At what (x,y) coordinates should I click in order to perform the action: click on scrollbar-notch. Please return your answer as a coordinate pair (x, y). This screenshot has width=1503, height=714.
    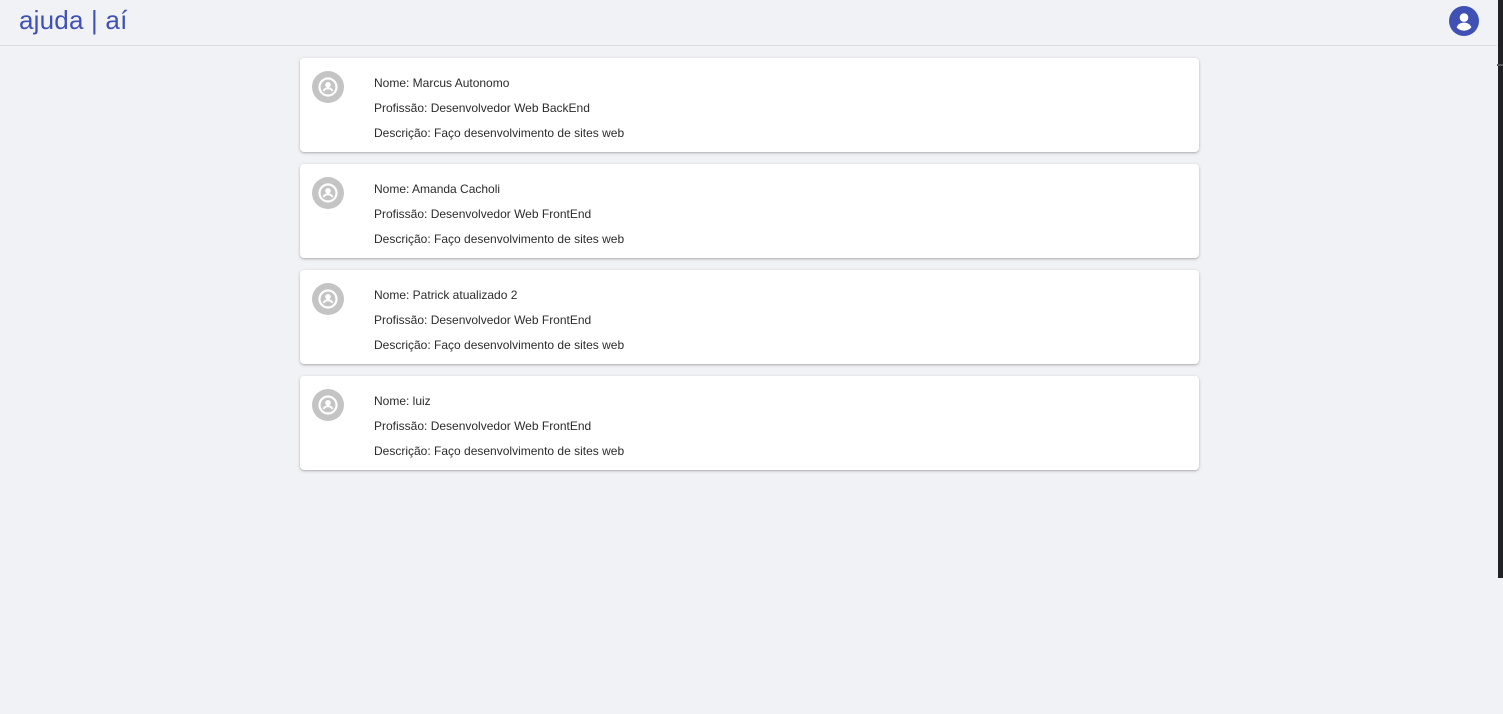
    Looking at the image, I should click on (1500, 65).